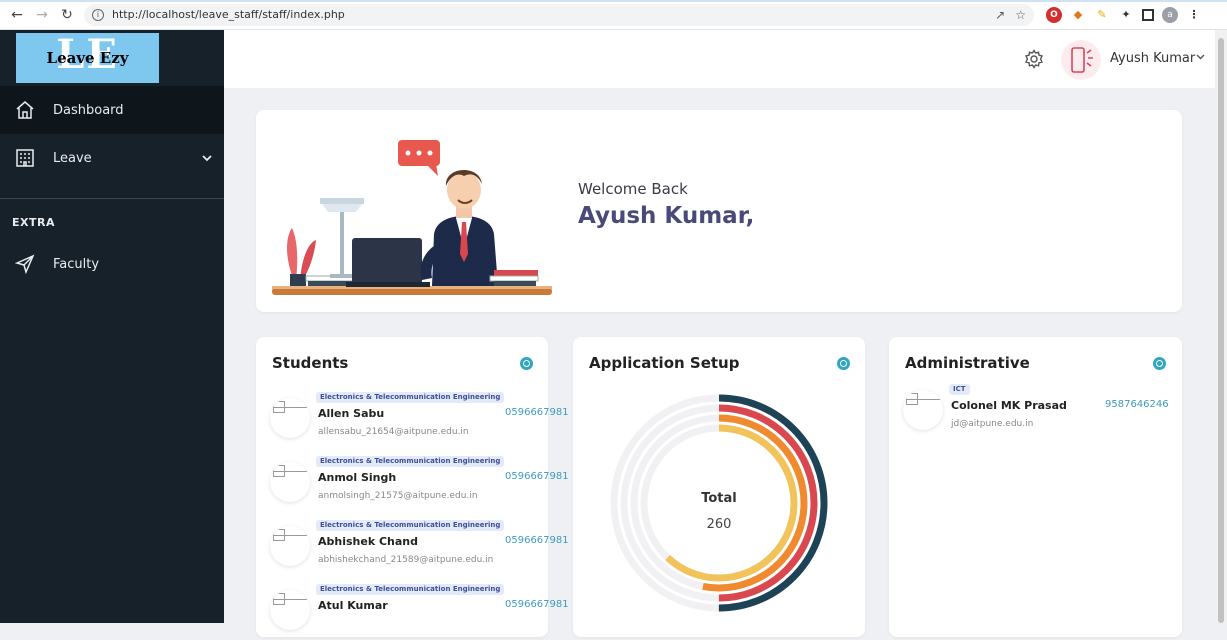  Describe the element at coordinates (67, 15) in the screenshot. I see `reload-icon: ↻` at that location.